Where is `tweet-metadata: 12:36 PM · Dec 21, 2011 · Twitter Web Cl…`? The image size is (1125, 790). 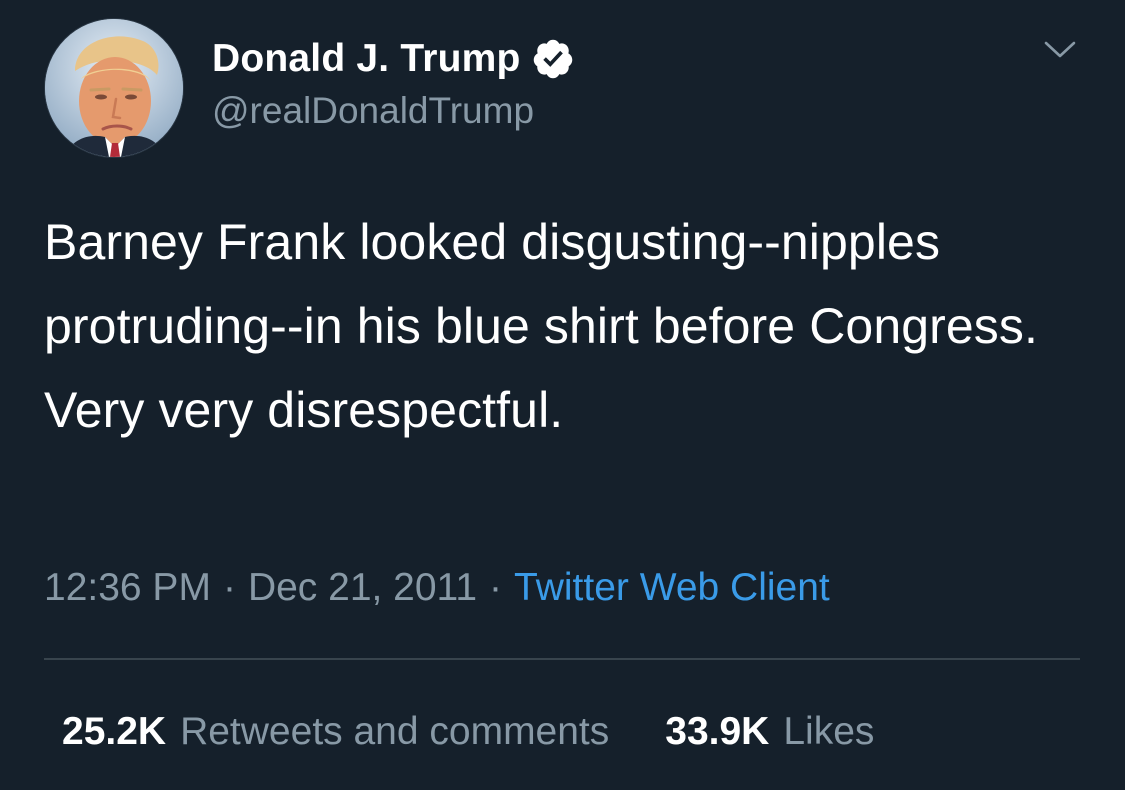 tweet-metadata: 12:36 PM · Dec 21, 2011 · Twitter Web Cl… is located at coordinates (437, 588).